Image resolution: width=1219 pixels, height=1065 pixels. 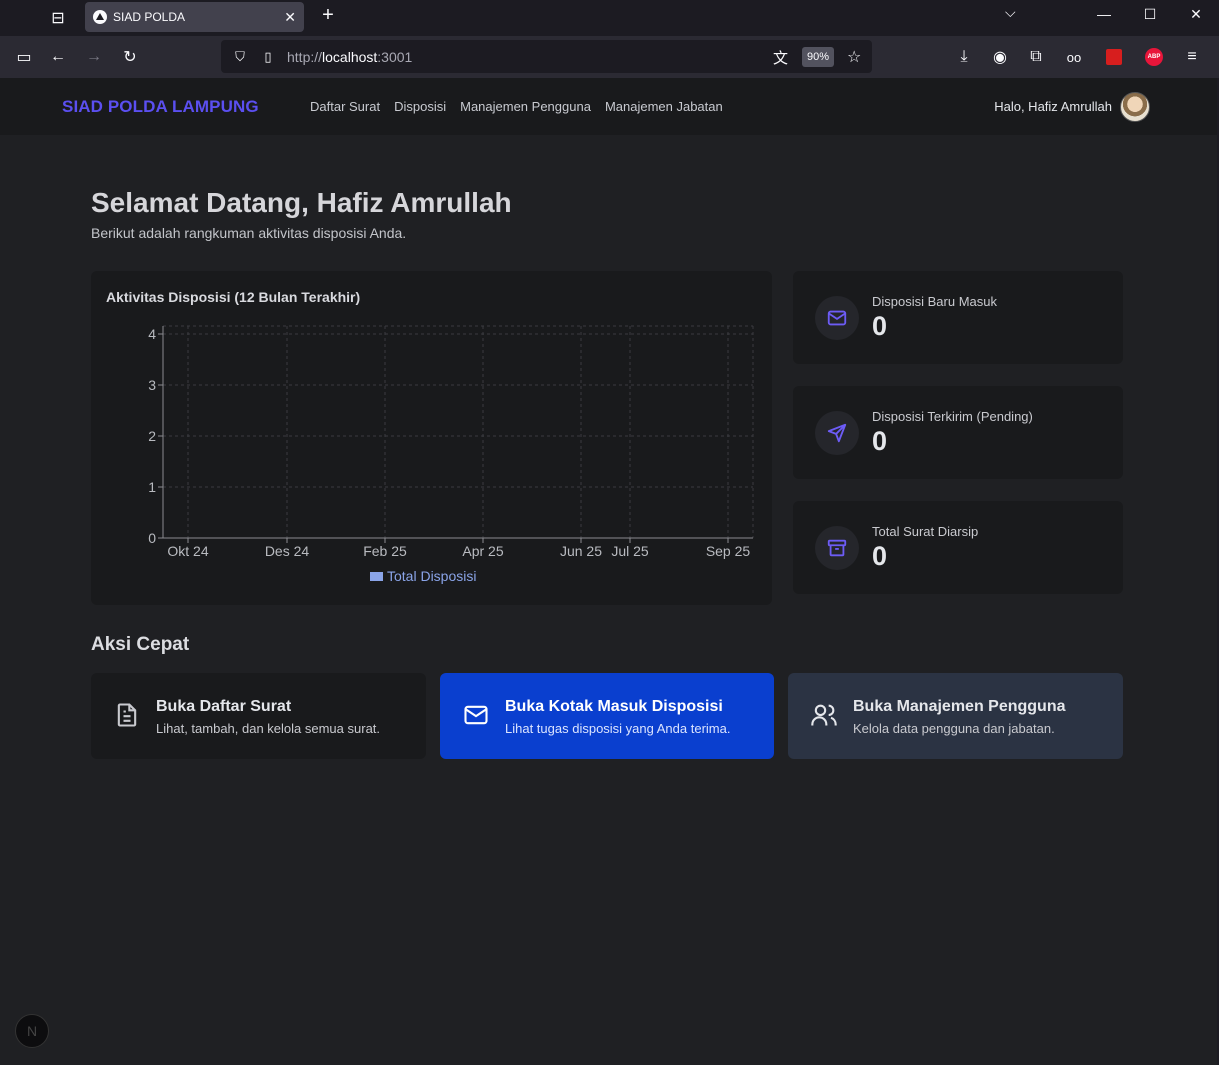 I want to click on legend-swatch, so click(x=376, y=576).